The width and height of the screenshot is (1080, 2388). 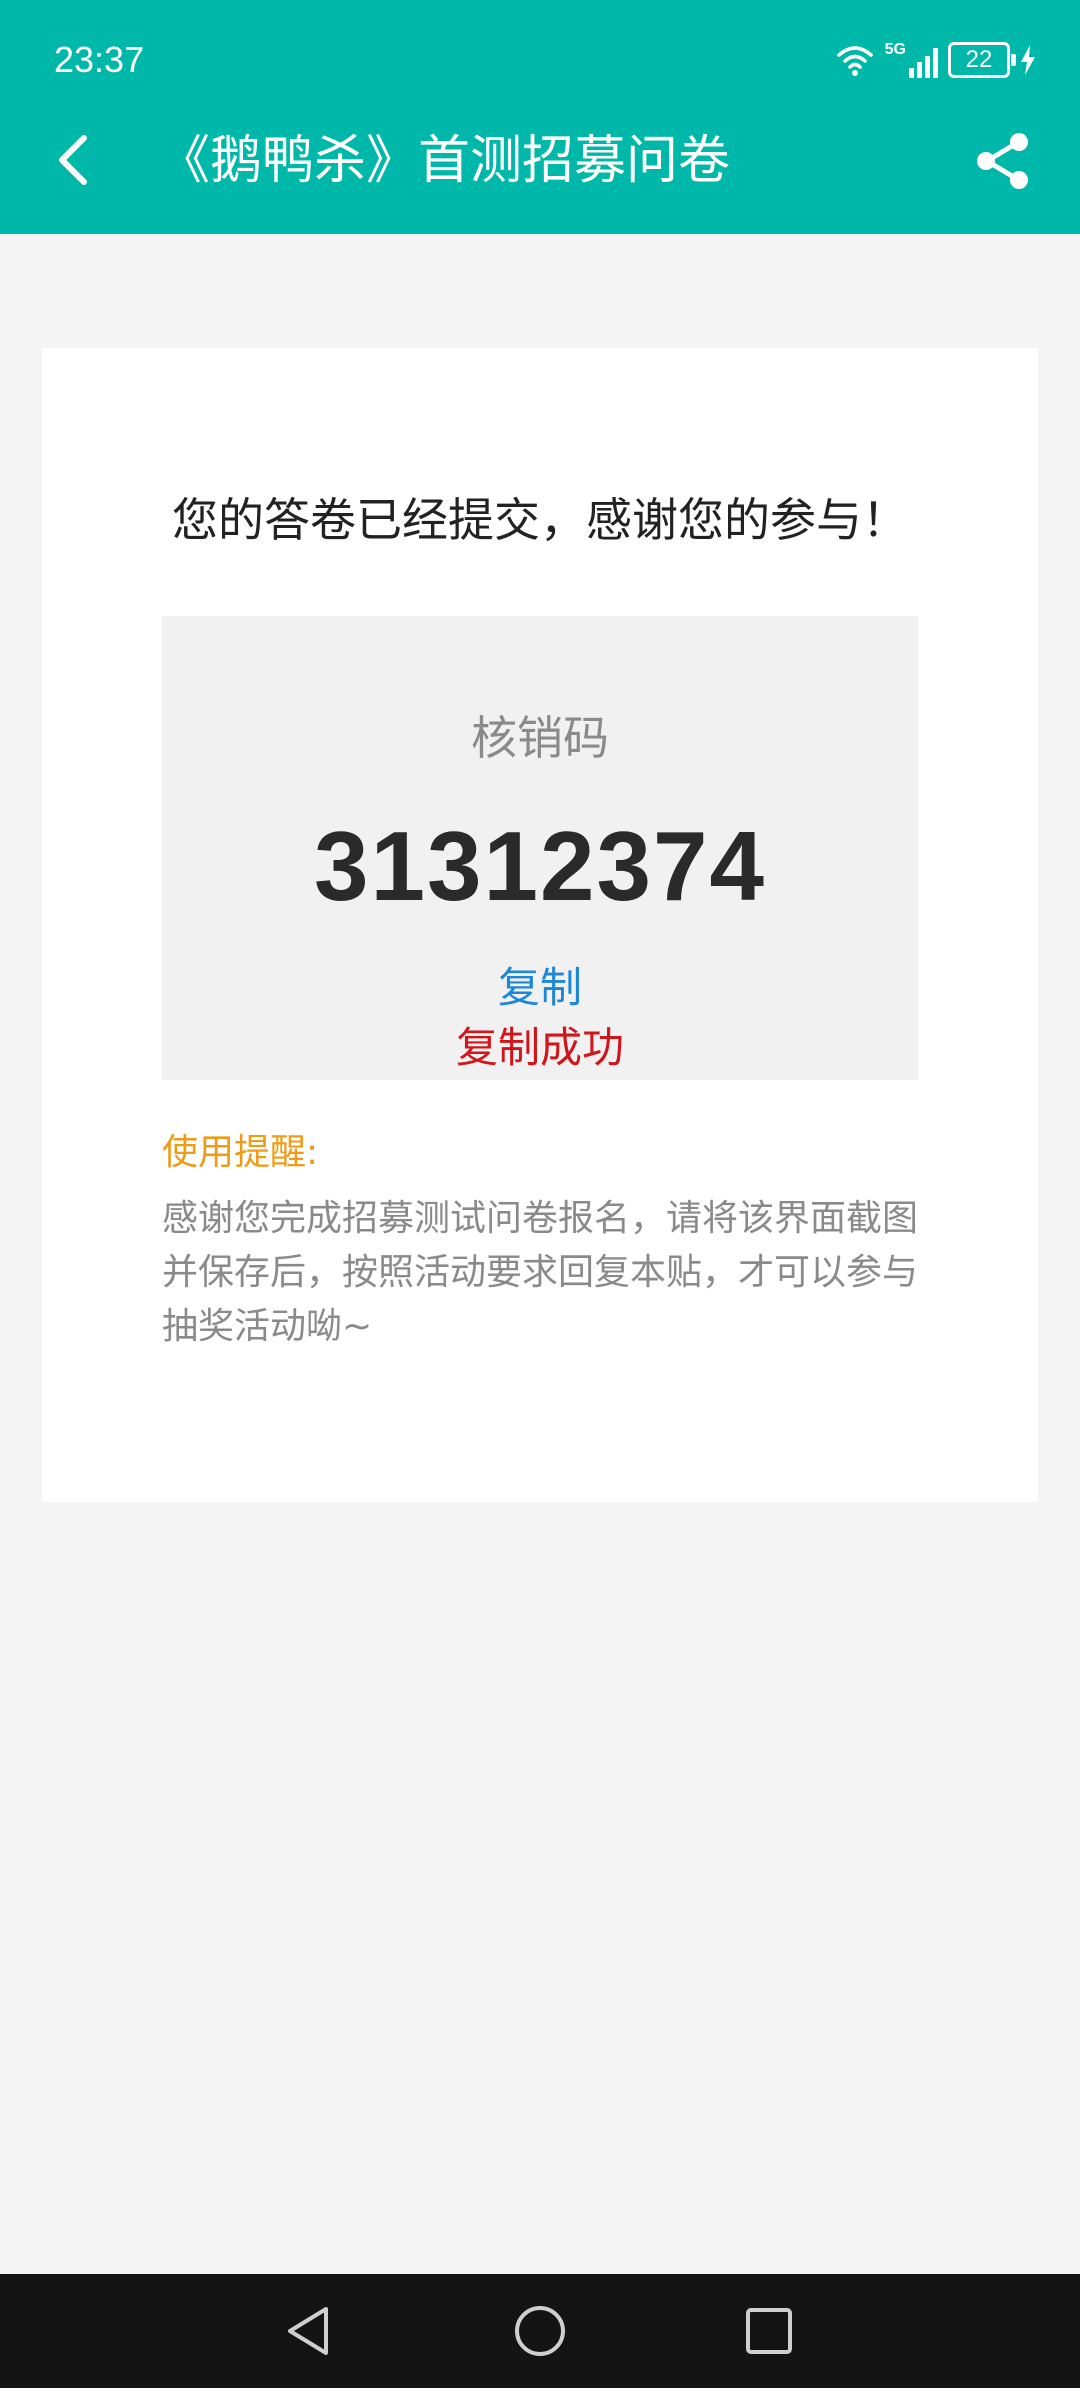 I want to click on redeem-code-box: 核销码 31312374 复制 复制成功, so click(x=540, y=848).